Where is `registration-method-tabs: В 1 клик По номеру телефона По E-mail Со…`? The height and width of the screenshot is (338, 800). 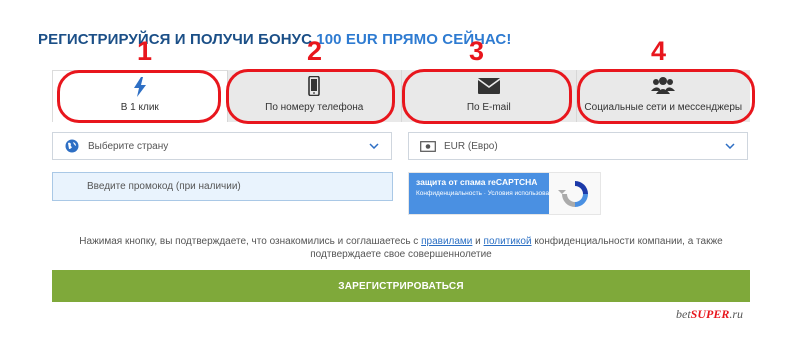 registration-method-tabs: В 1 клик По номеру телефона По E-mail Со… is located at coordinates (401, 96).